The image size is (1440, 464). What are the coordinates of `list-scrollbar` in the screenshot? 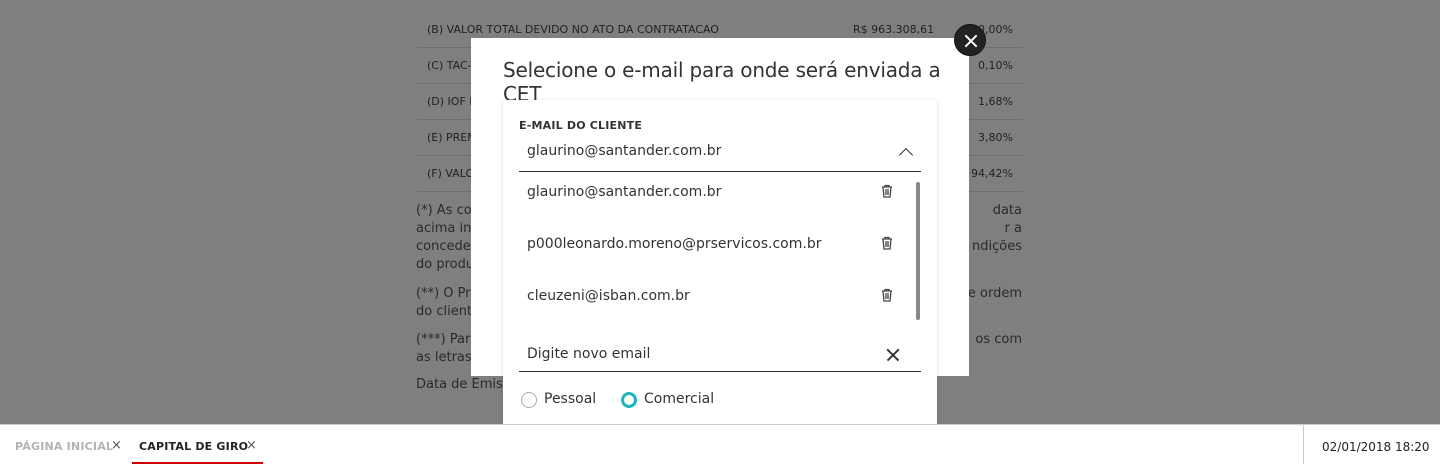 It's located at (918, 251).